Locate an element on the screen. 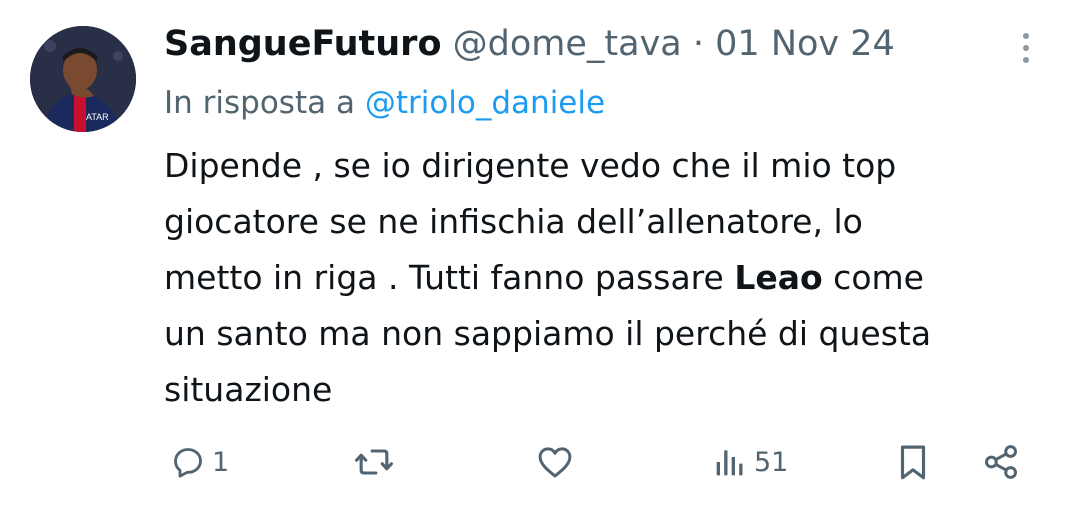 The image size is (1080, 522). share-icon is located at coordinates (1001, 462).